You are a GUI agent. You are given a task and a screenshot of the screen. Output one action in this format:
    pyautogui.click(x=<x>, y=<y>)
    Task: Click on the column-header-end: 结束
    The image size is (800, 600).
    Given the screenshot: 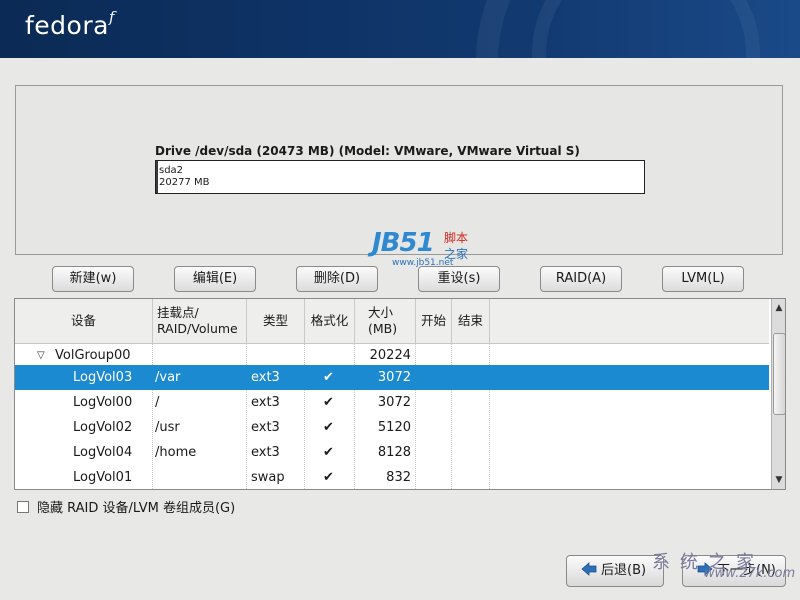 What is the action you would take?
    pyautogui.click(x=471, y=321)
    